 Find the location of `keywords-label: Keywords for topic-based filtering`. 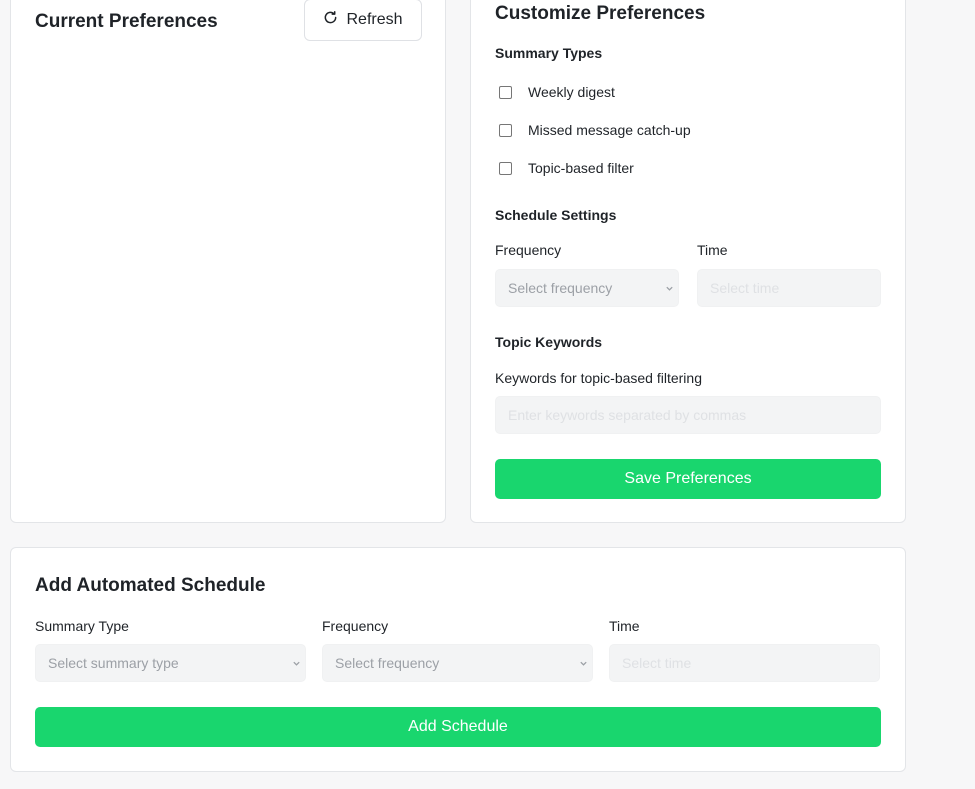

keywords-label: Keywords for topic-based filtering is located at coordinates (598, 378).